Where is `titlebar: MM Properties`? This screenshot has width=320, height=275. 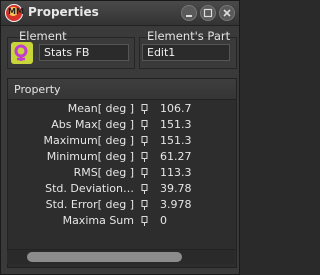 titlebar: MM Properties is located at coordinates (120, 13).